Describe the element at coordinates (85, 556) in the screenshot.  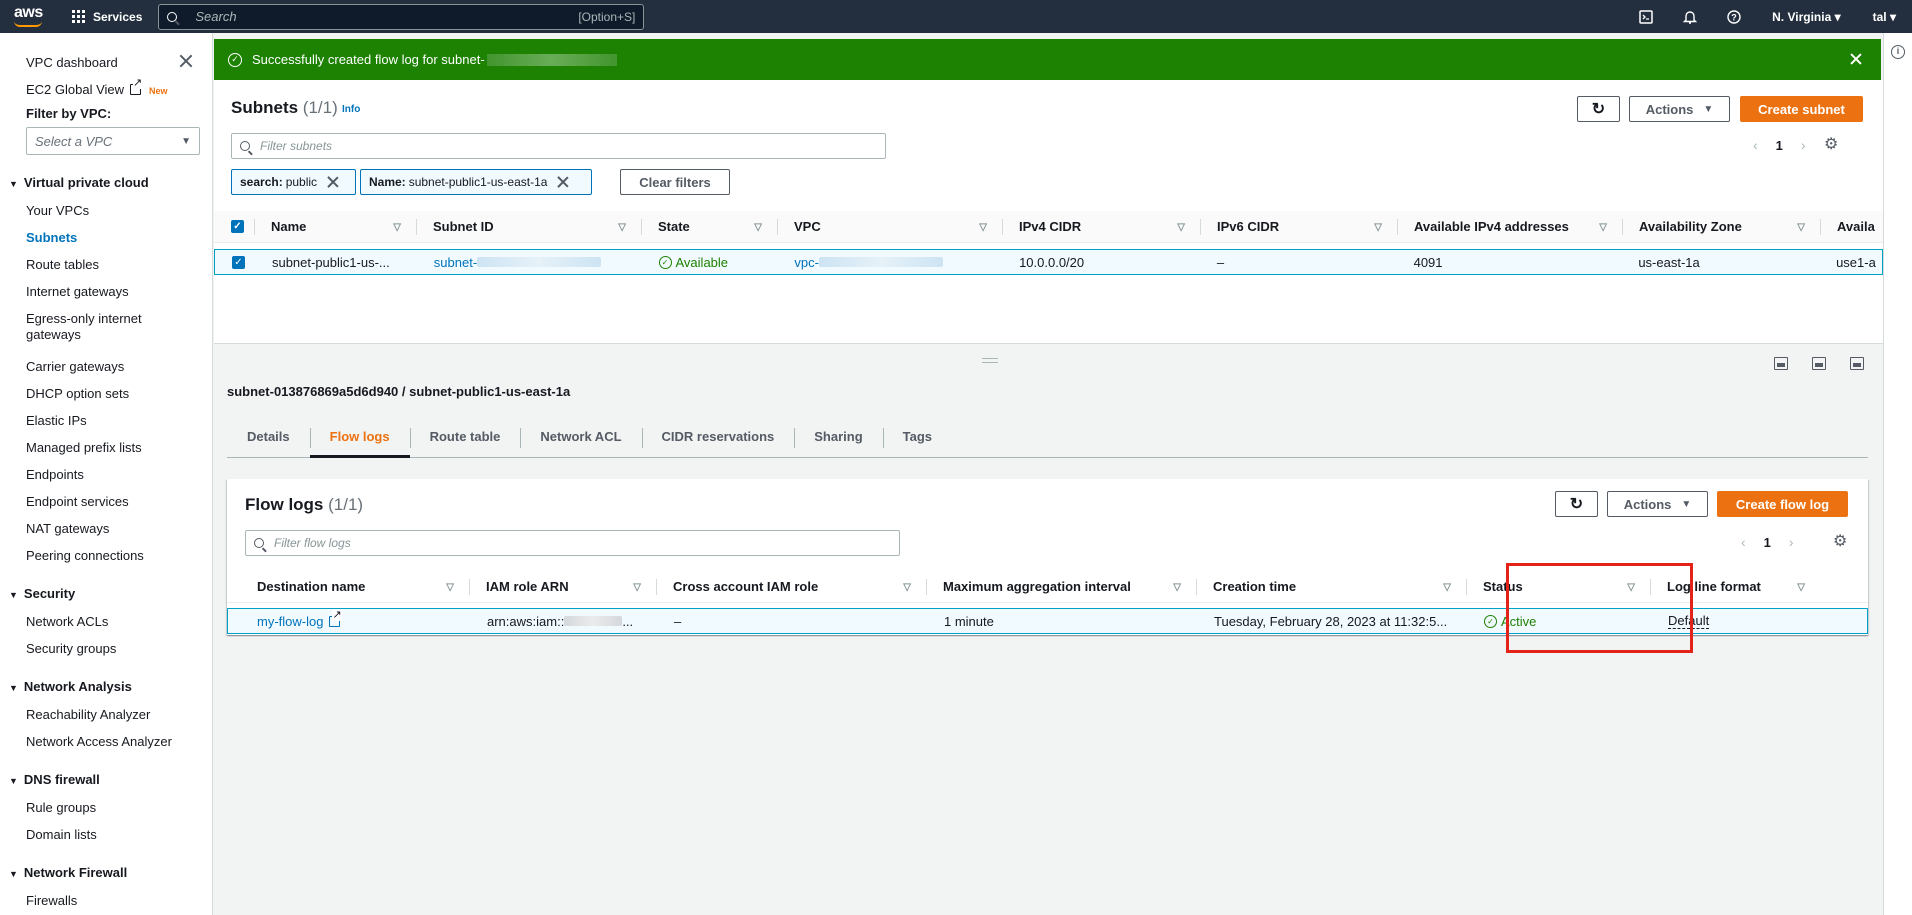
I see `sidebar-item-peering-connections: Peering connections` at that location.